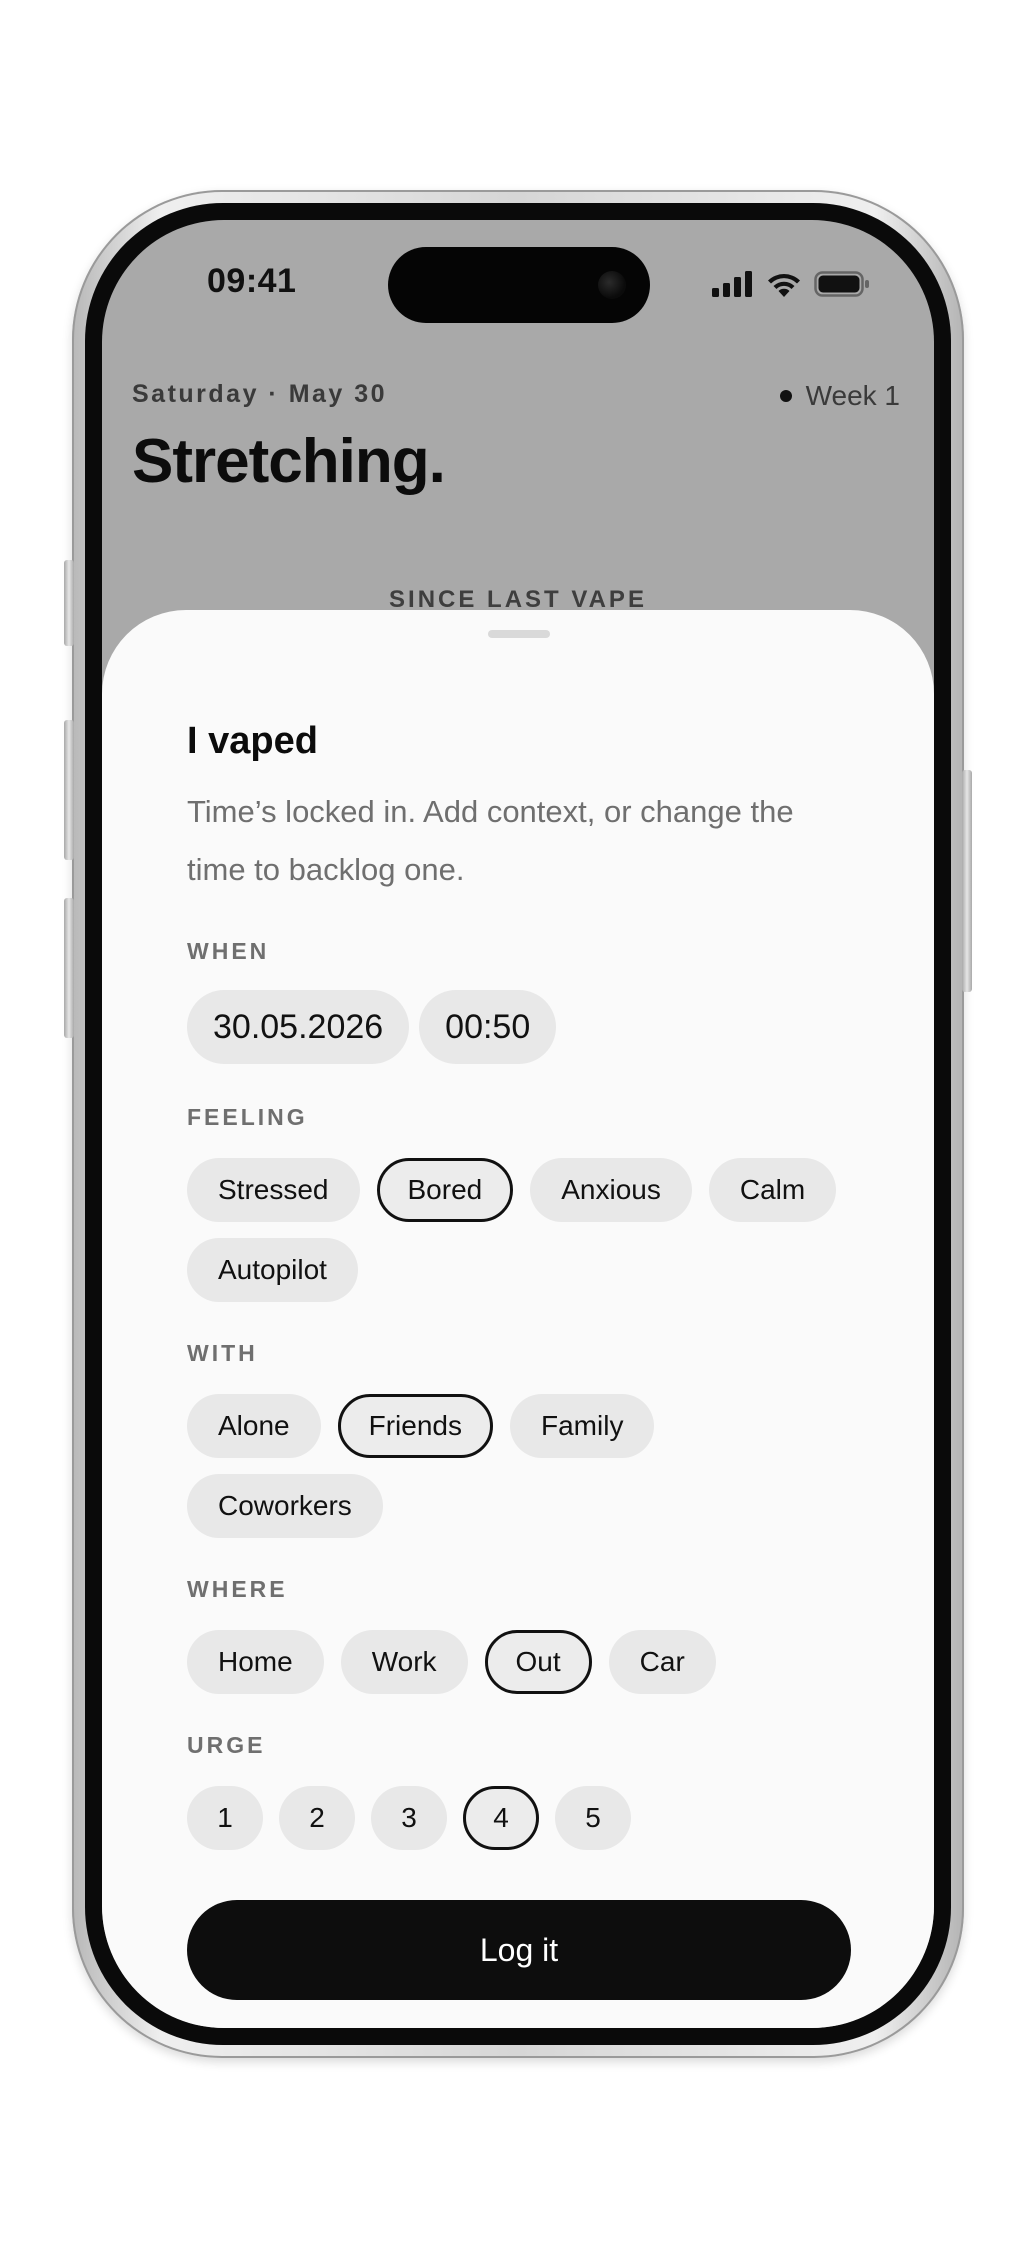 Image resolution: width=1035 pixels, height=2249 pixels. What do you see at coordinates (519, 285) in the screenshot?
I see `dynamic-island` at bounding box center [519, 285].